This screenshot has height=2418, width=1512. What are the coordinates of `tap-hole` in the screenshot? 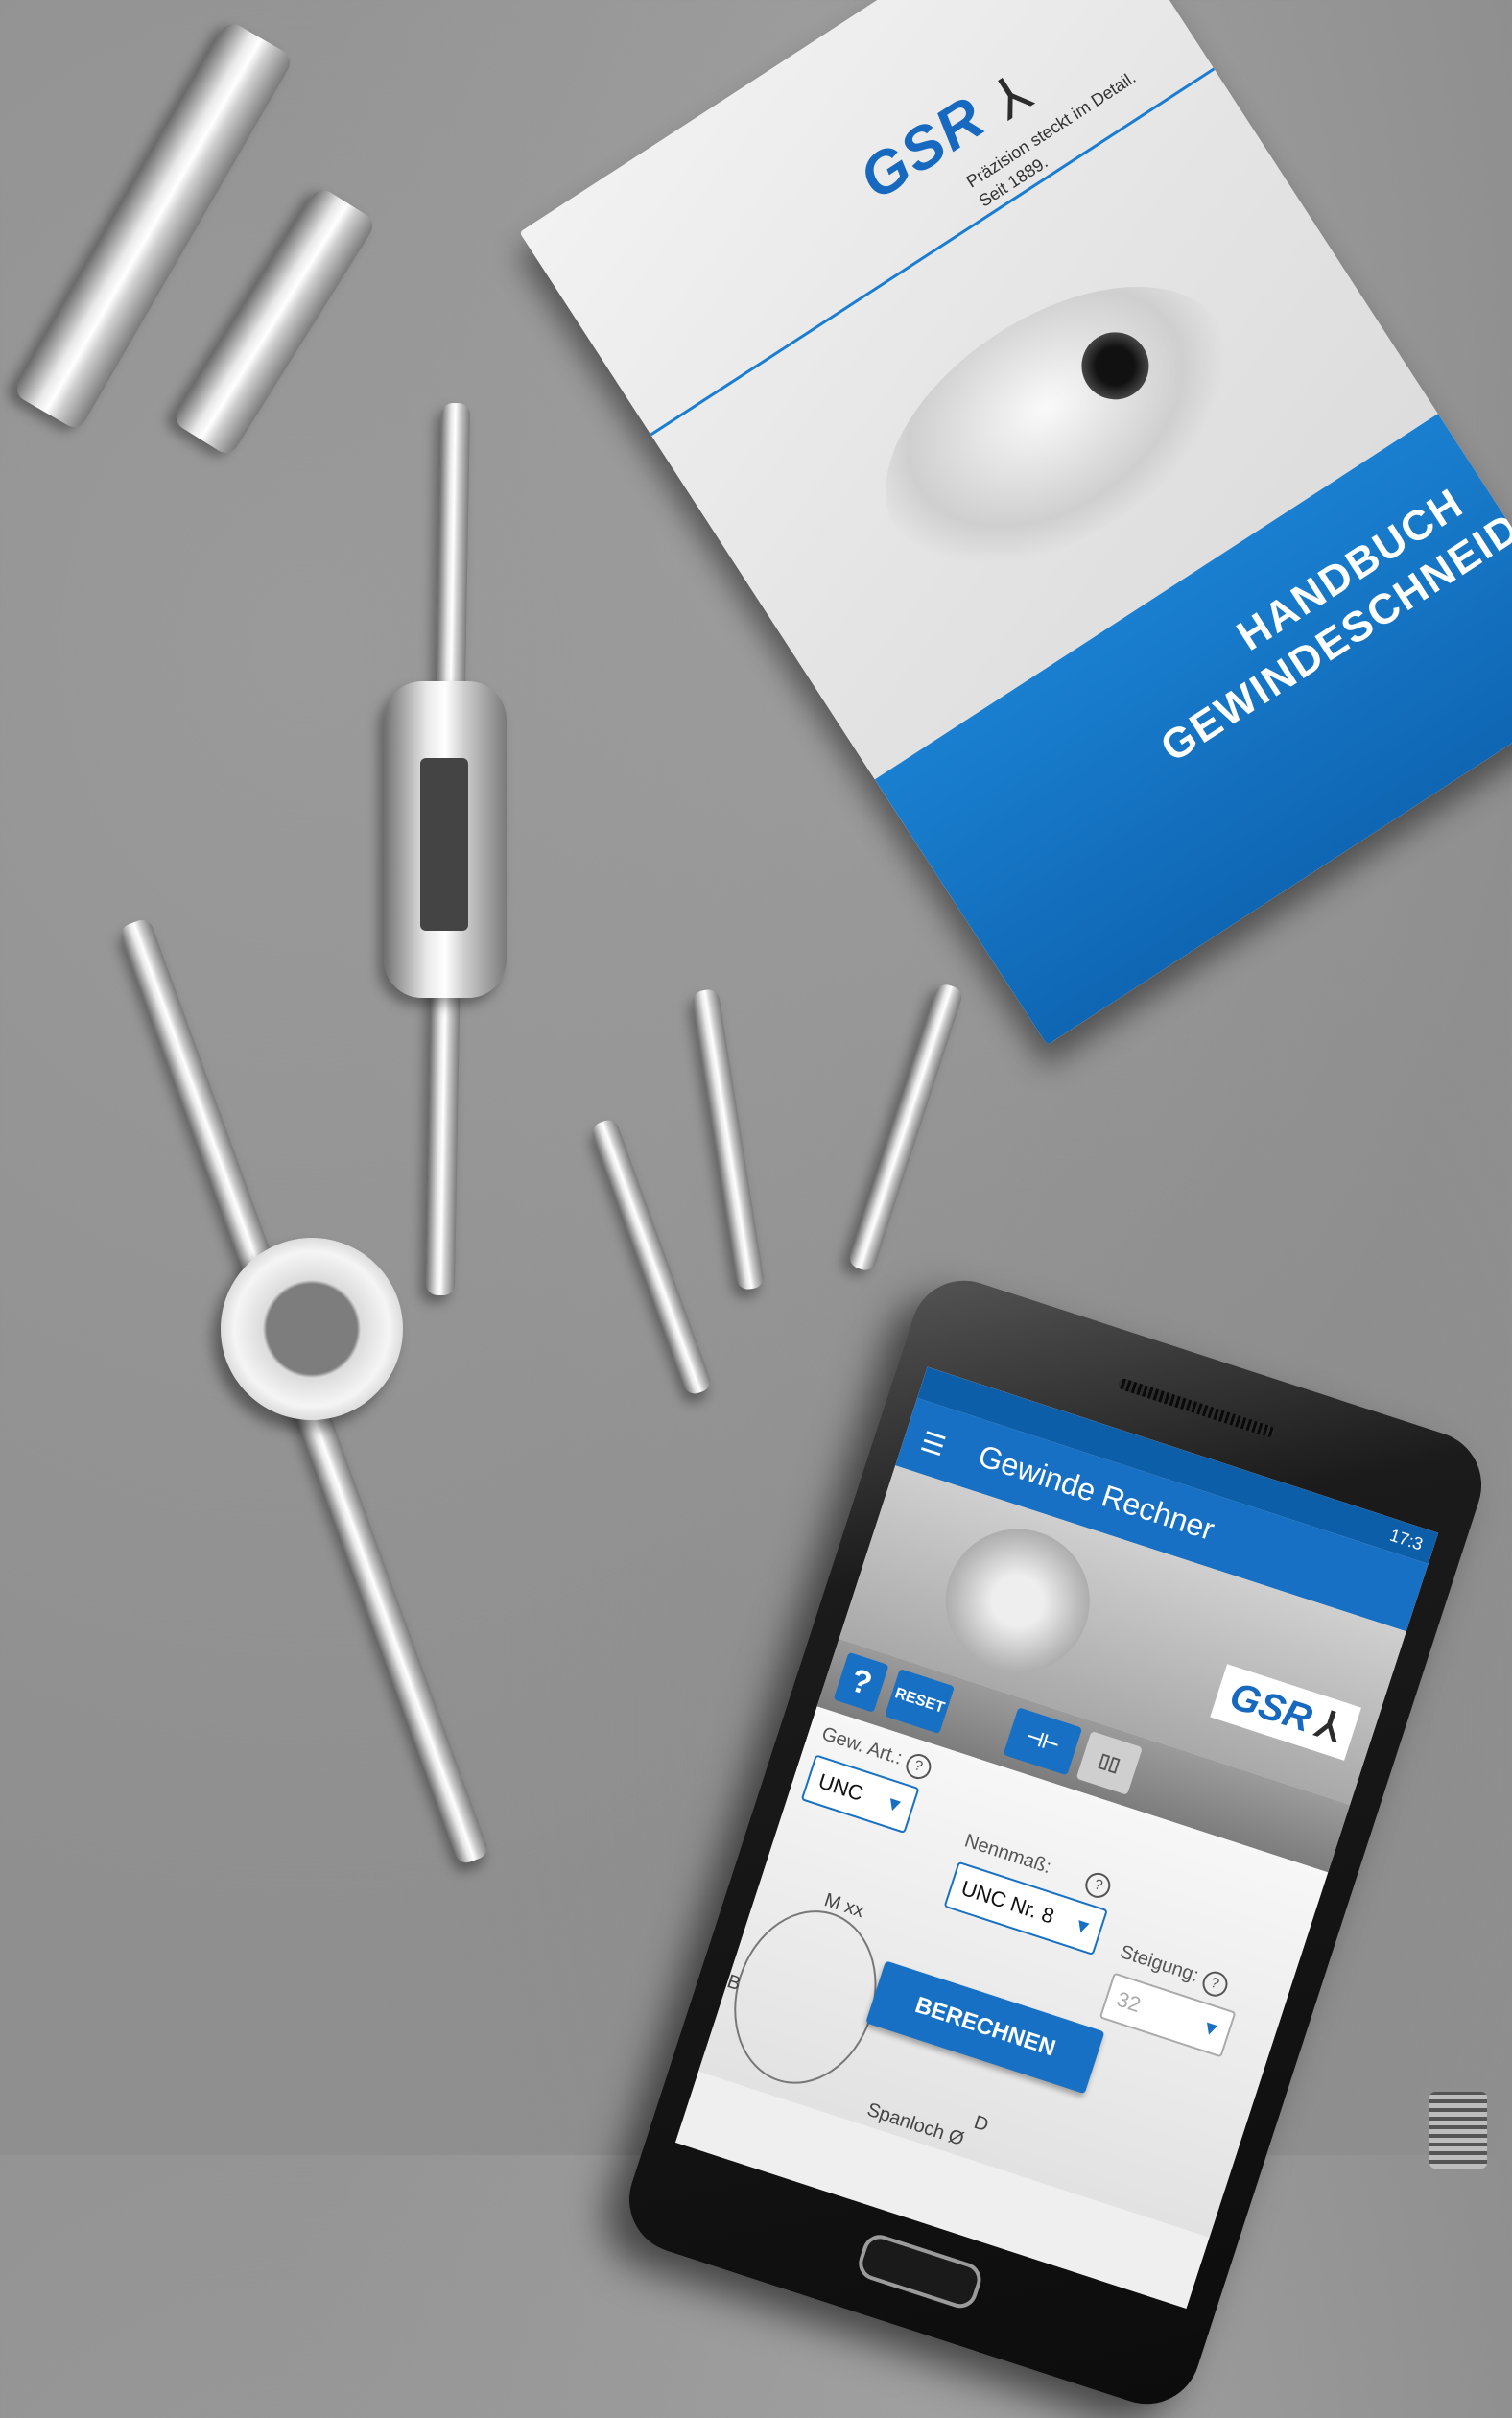 It's located at (1115, 366).